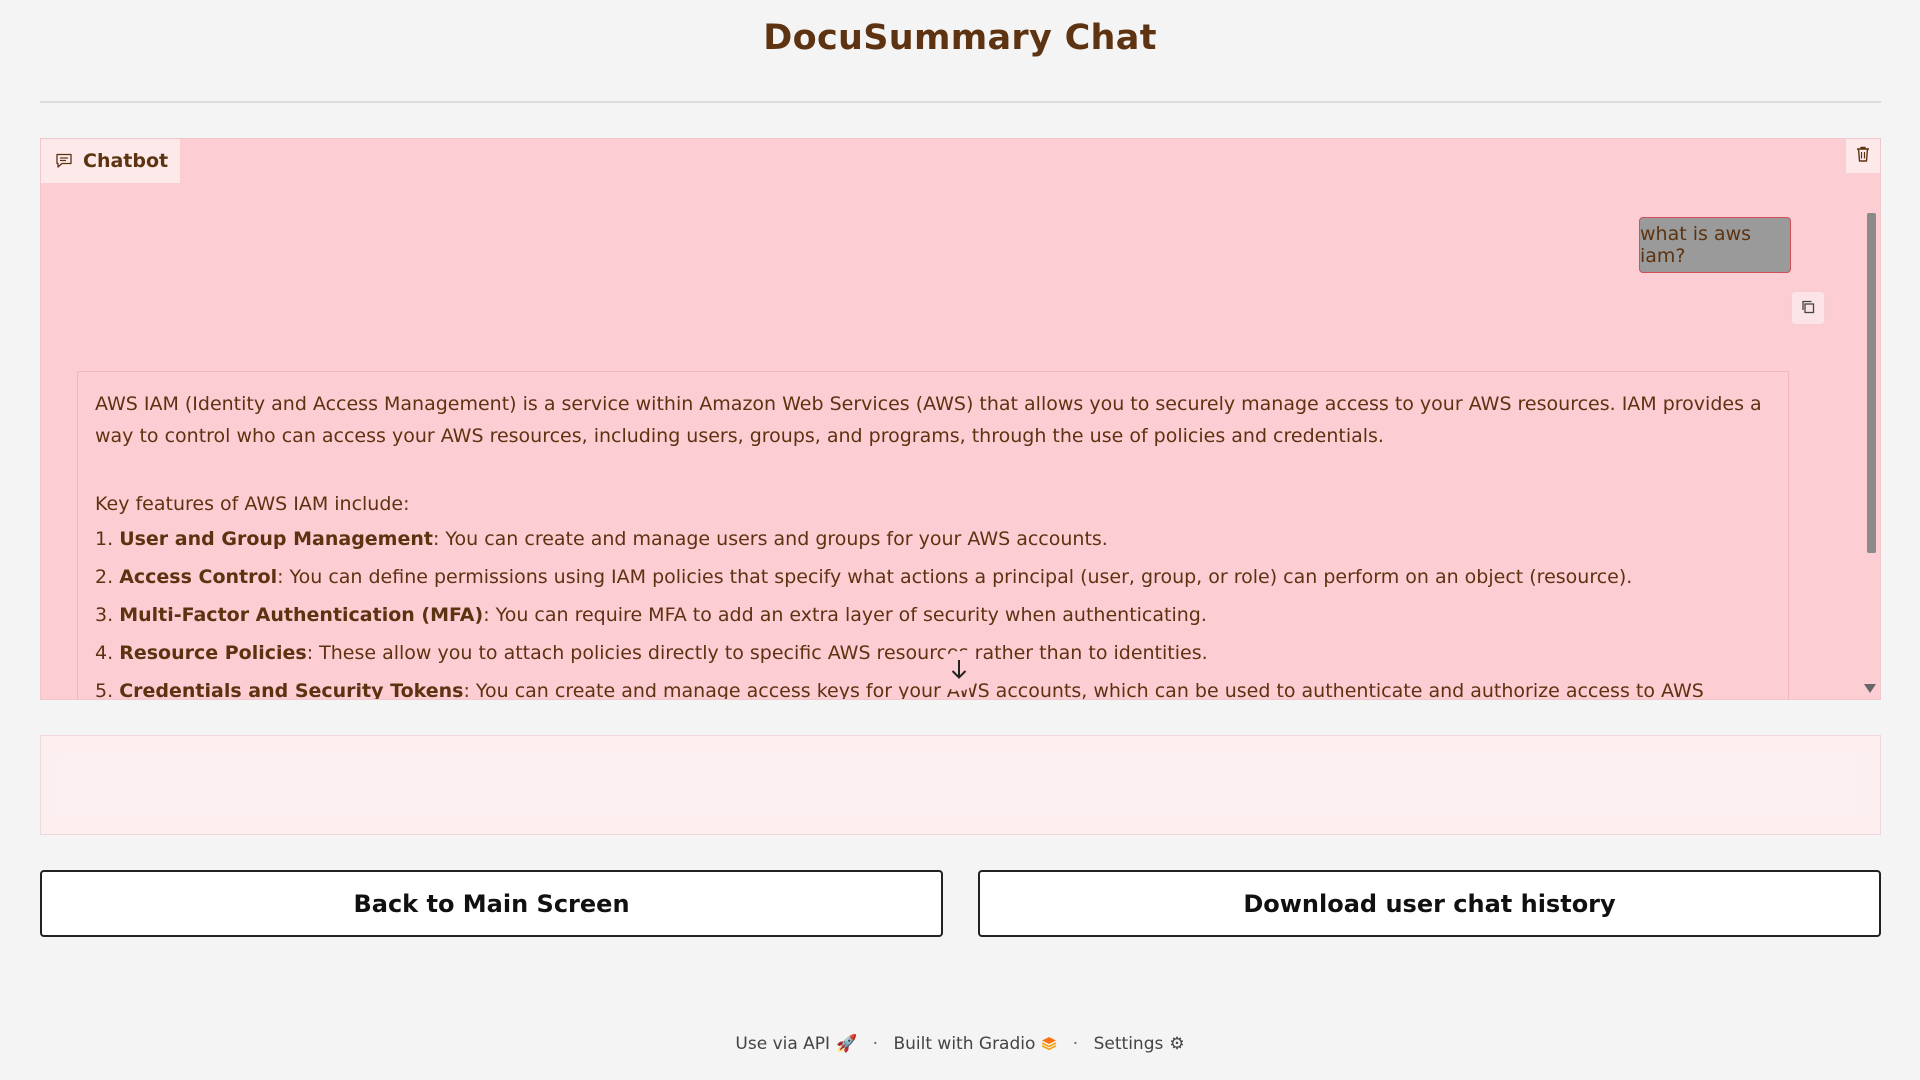  I want to click on clear-chat-button, so click(1863, 156).